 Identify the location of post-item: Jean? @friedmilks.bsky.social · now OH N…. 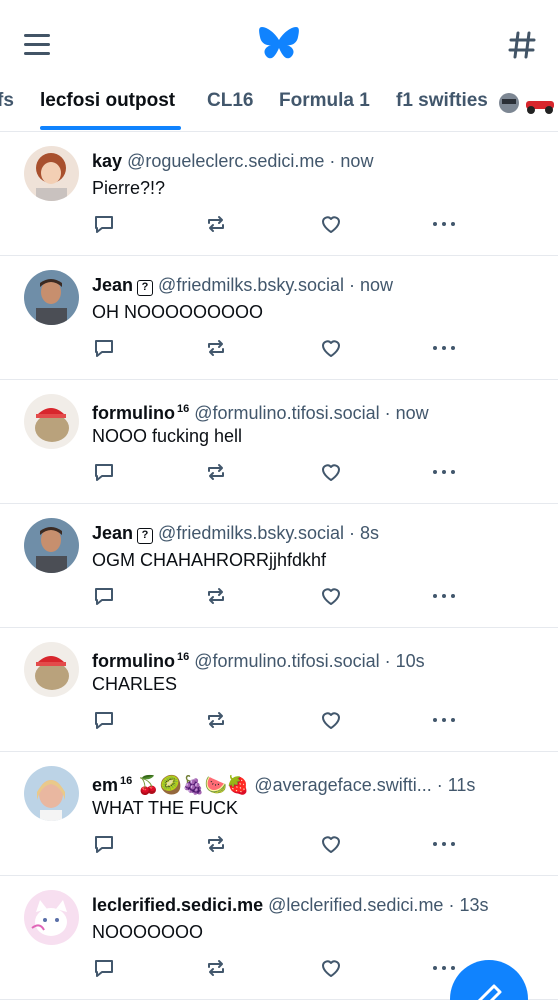
(279, 318).